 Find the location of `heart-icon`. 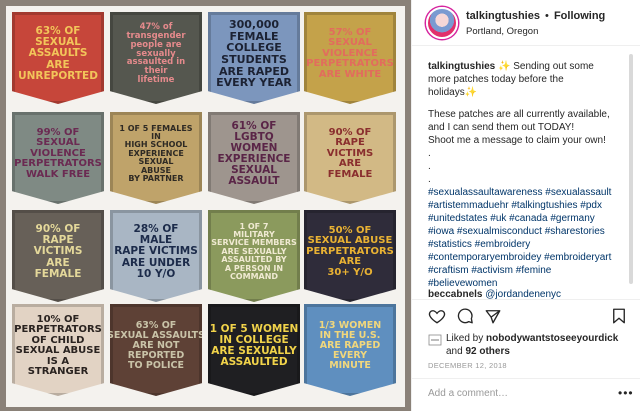

heart-icon is located at coordinates (437, 316).